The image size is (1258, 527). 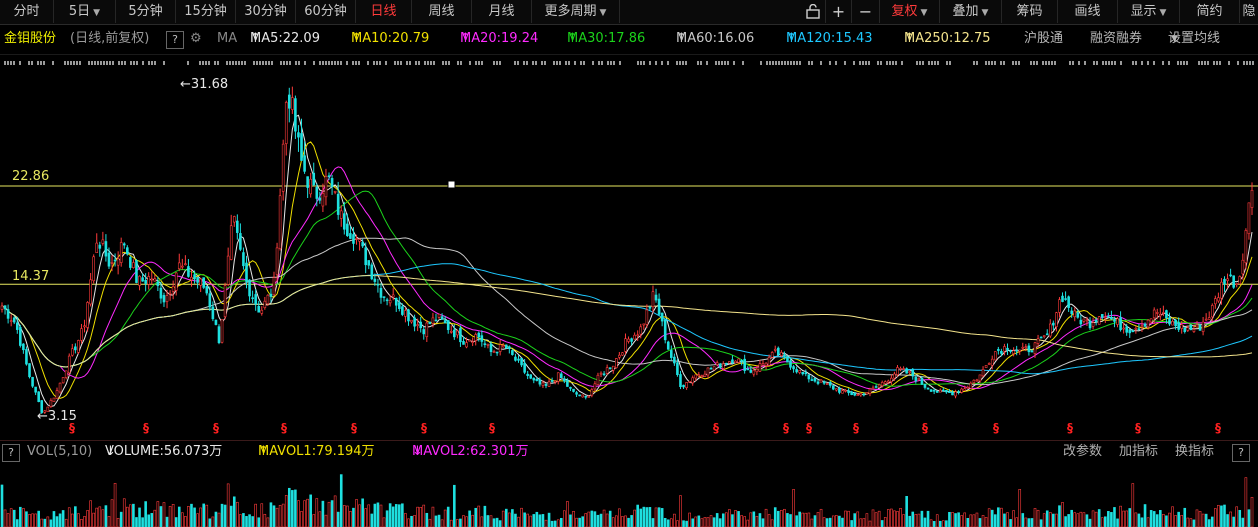 What do you see at coordinates (266, 11) in the screenshot?
I see `period-30min: 30分钟` at bounding box center [266, 11].